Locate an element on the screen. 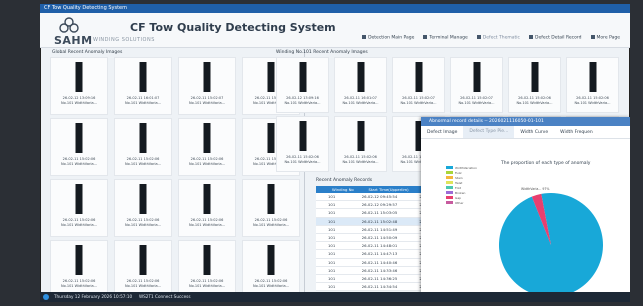 This screenshot has height=306, width=643. window-titlebar: CF Tow Quality Detecting System is located at coordinates (335, 8).